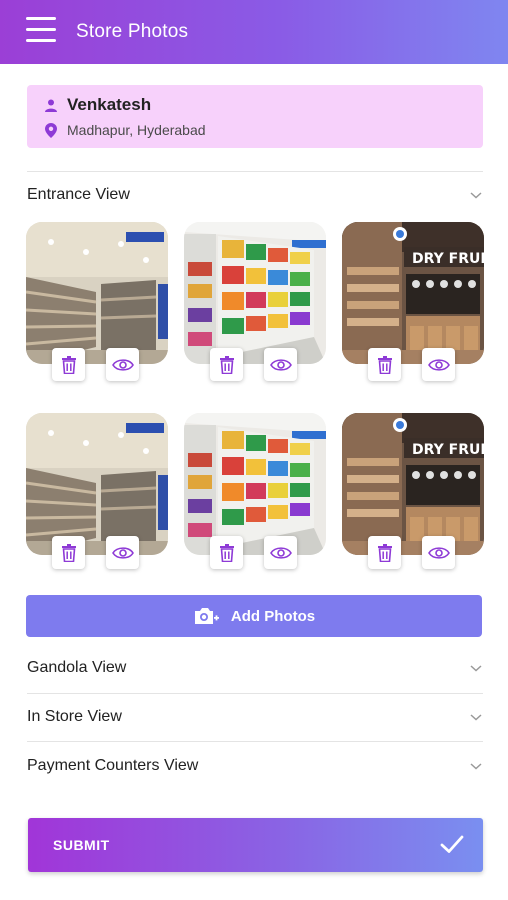 Image resolution: width=508 pixels, height=900 pixels. I want to click on app-header: Store Photos, so click(254, 32).